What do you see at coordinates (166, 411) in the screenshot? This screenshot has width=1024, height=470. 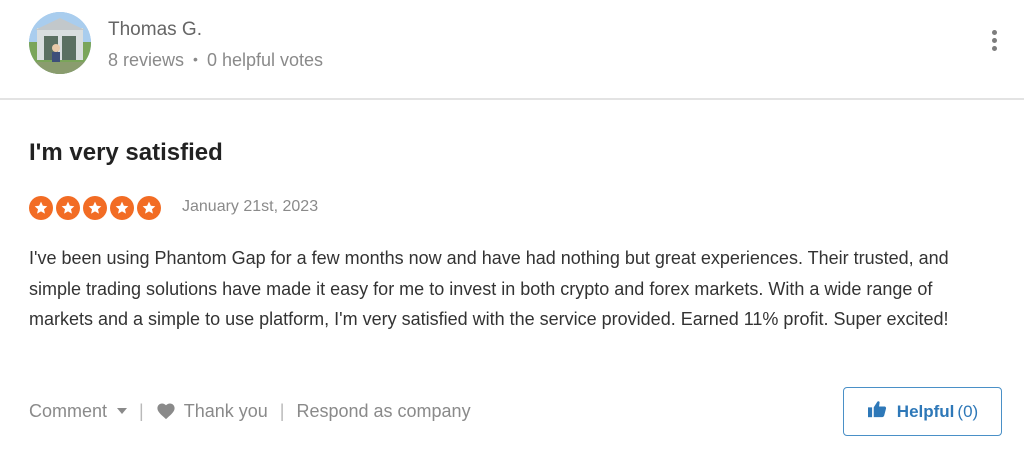 I see `heart-icon` at bounding box center [166, 411].